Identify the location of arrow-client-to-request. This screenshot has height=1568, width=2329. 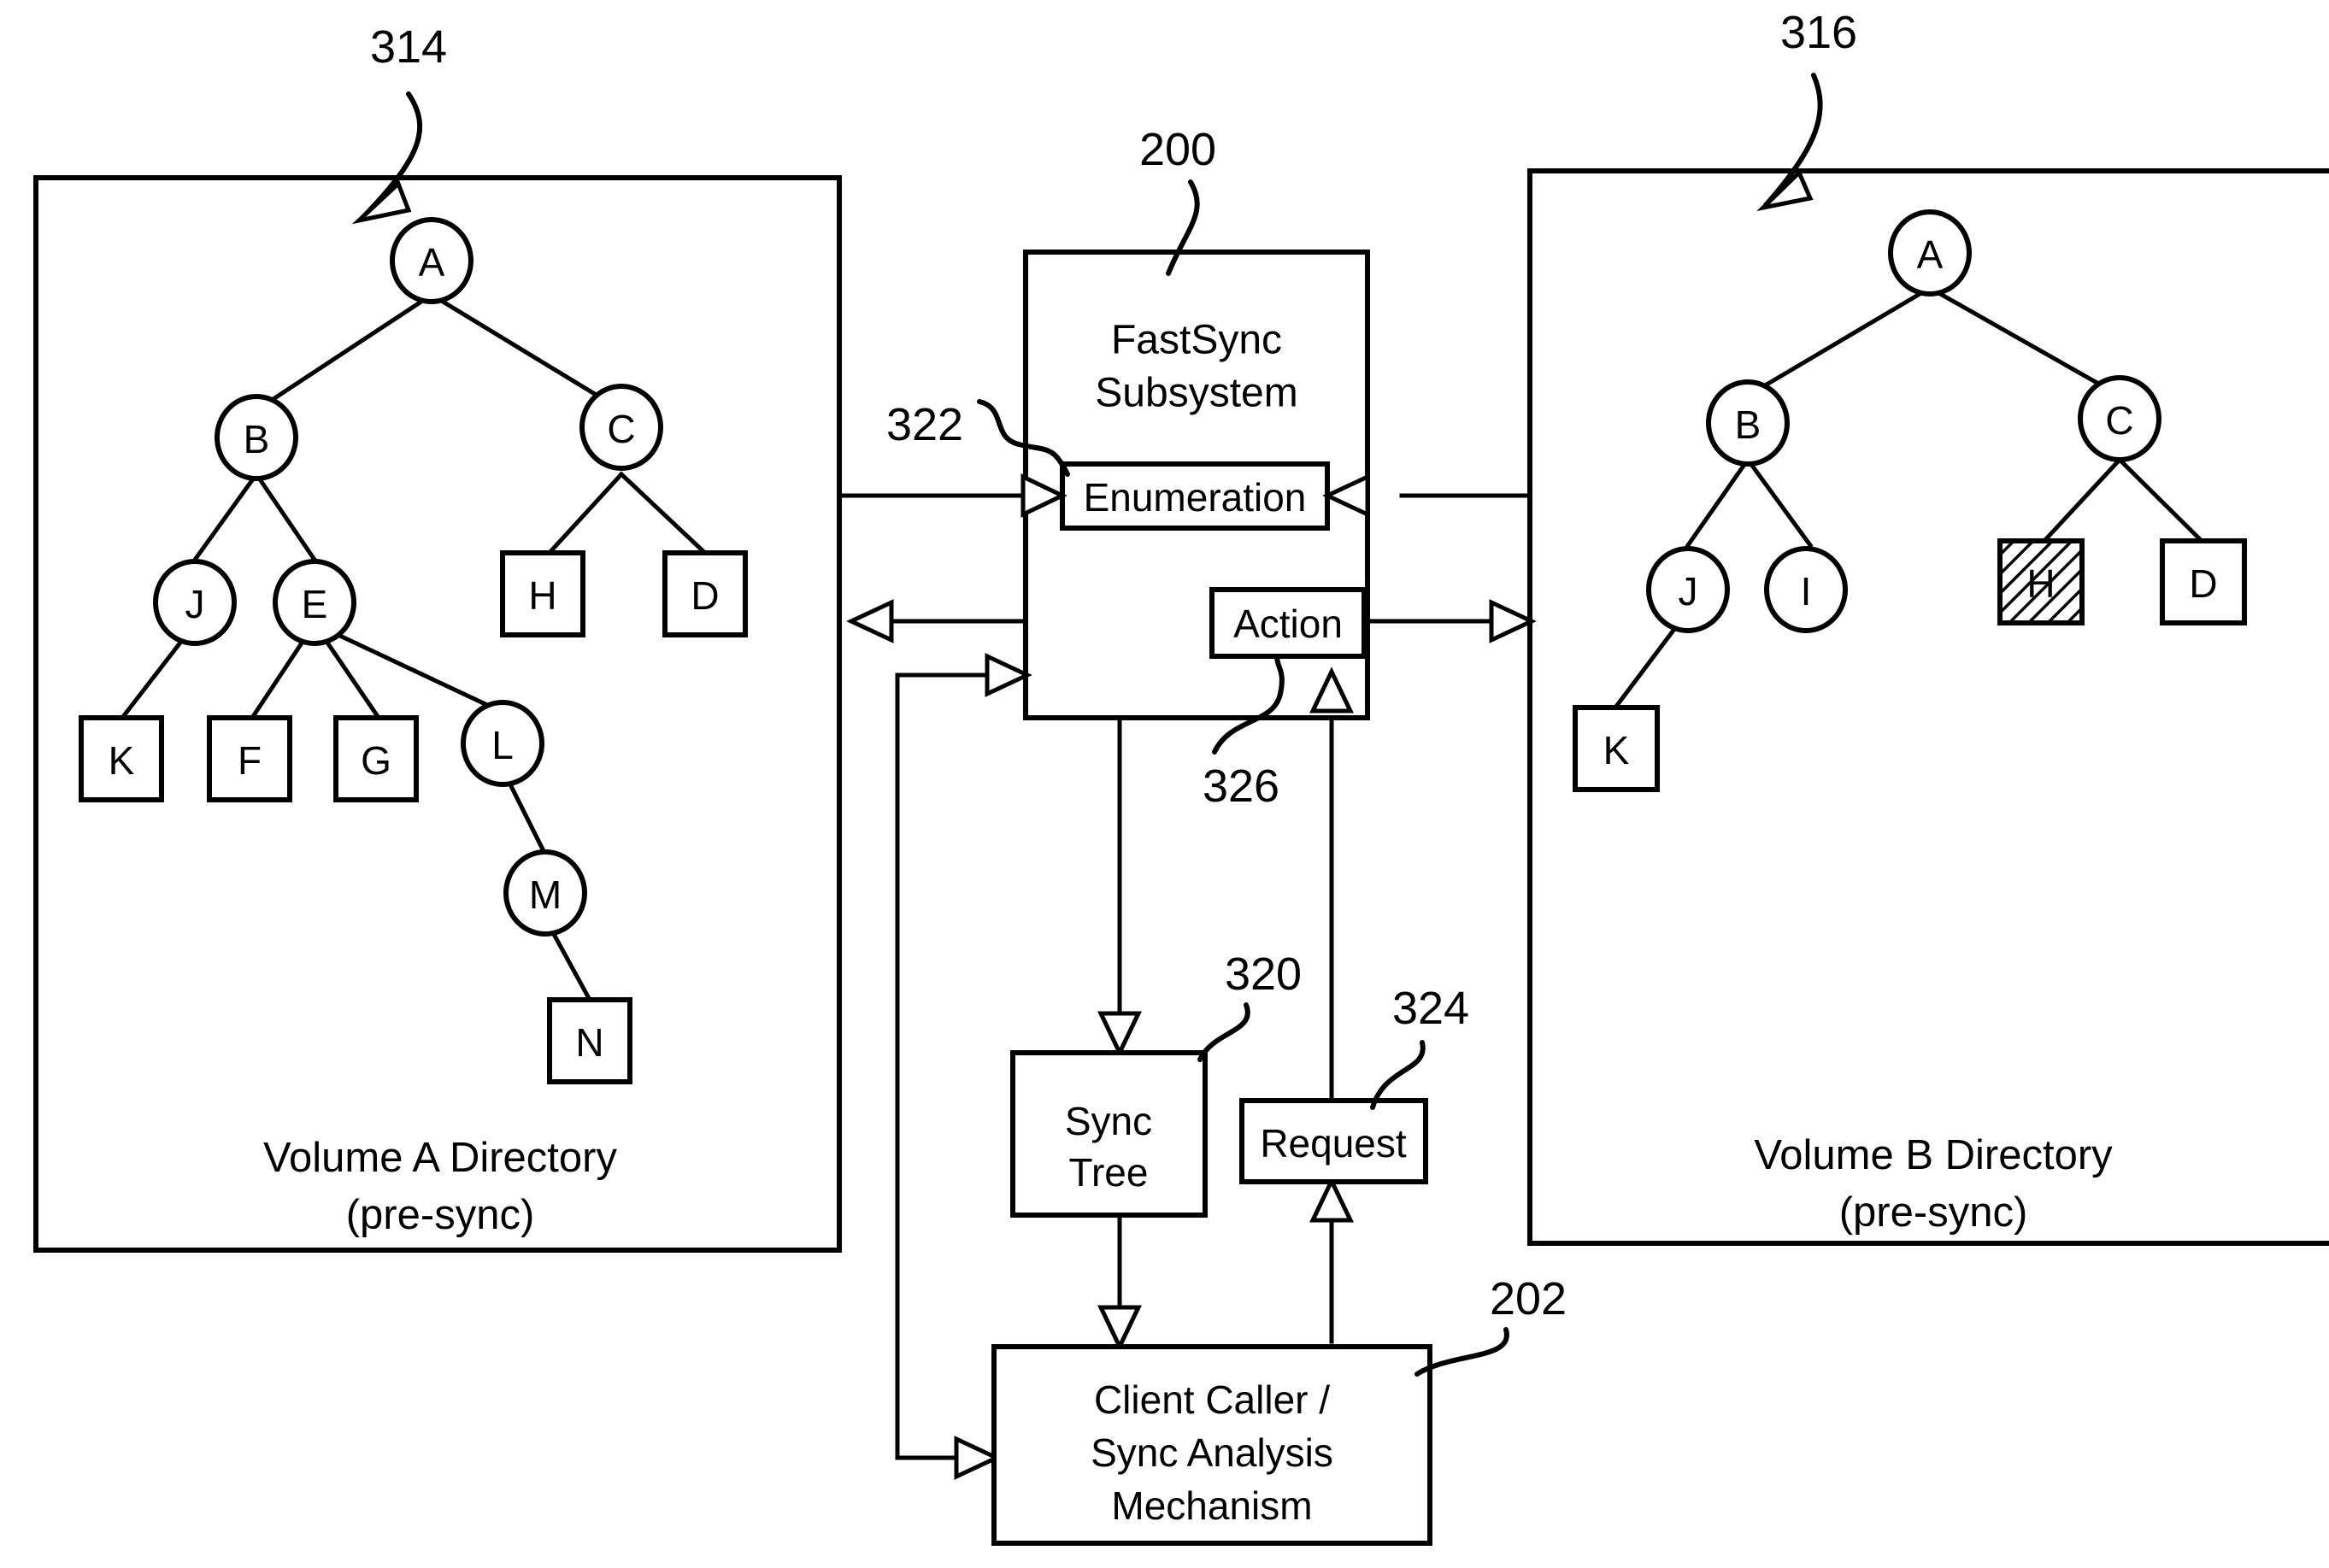
(1331, 1199).